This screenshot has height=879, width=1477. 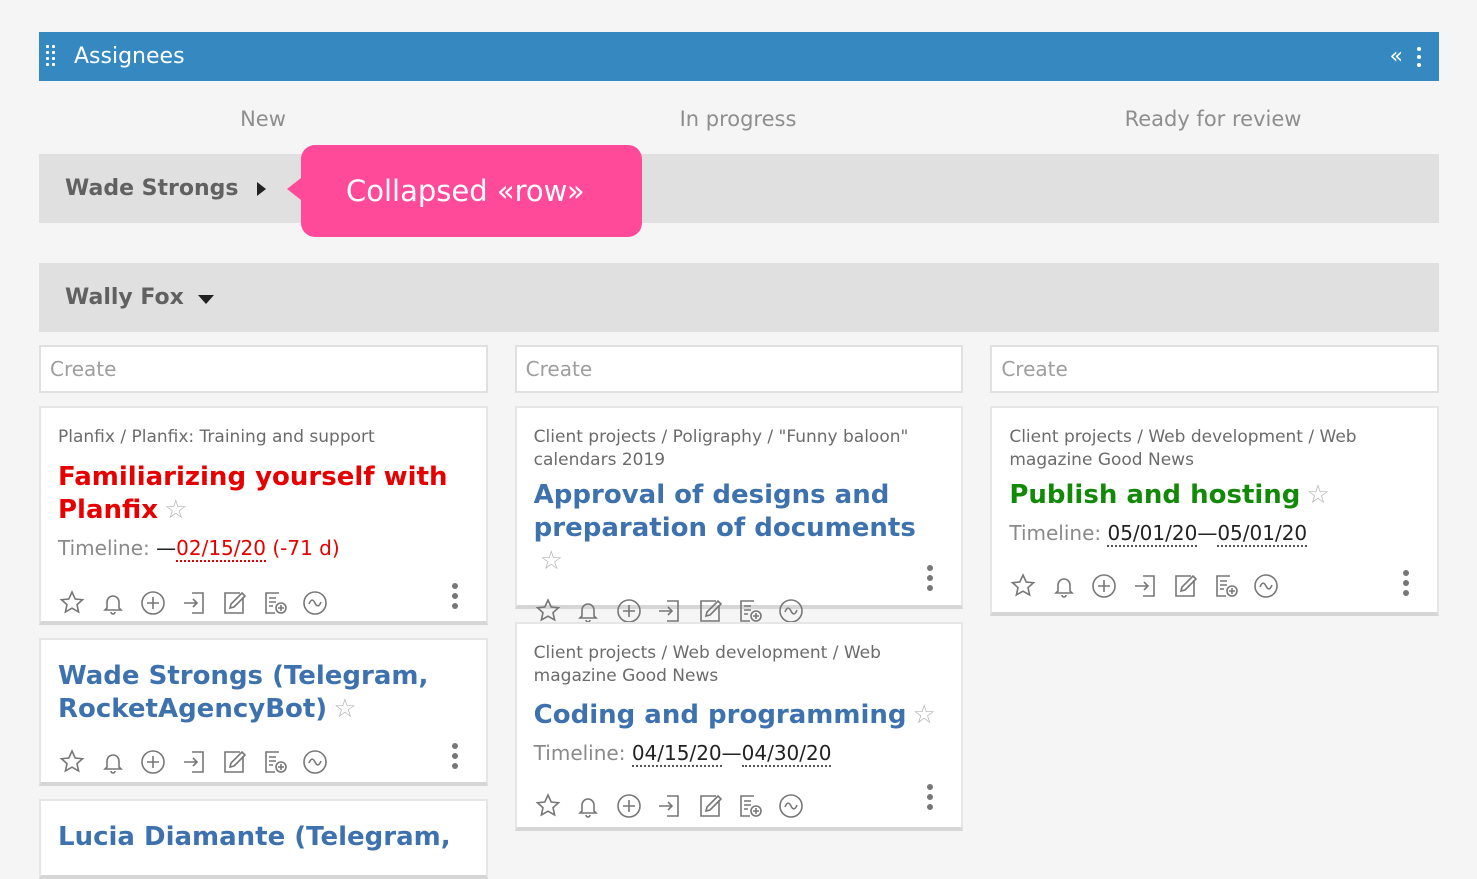 I want to click on tooltip: Collapsed «row», so click(x=464, y=191).